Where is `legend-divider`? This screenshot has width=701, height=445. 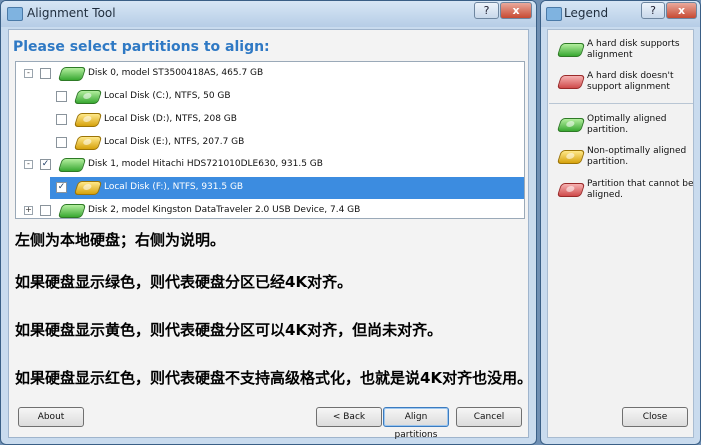 legend-divider is located at coordinates (621, 103).